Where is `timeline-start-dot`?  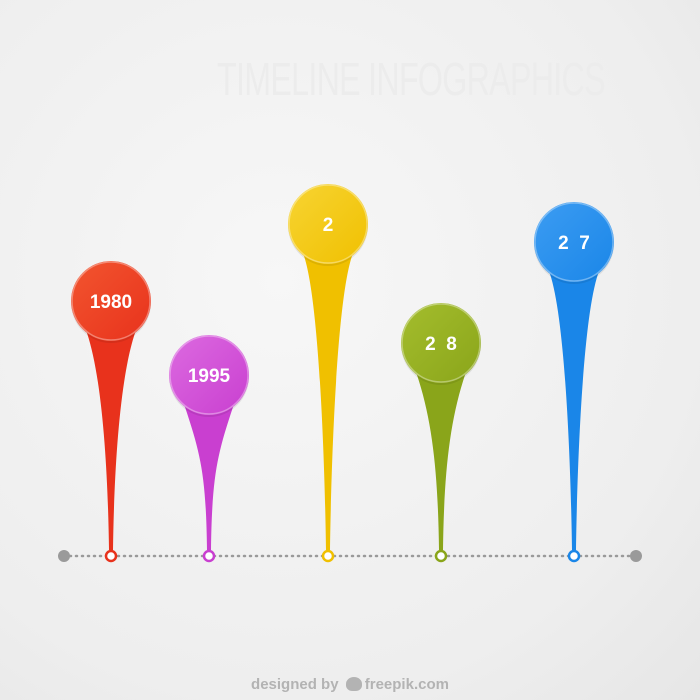 timeline-start-dot is located at coordinates (64, 556).